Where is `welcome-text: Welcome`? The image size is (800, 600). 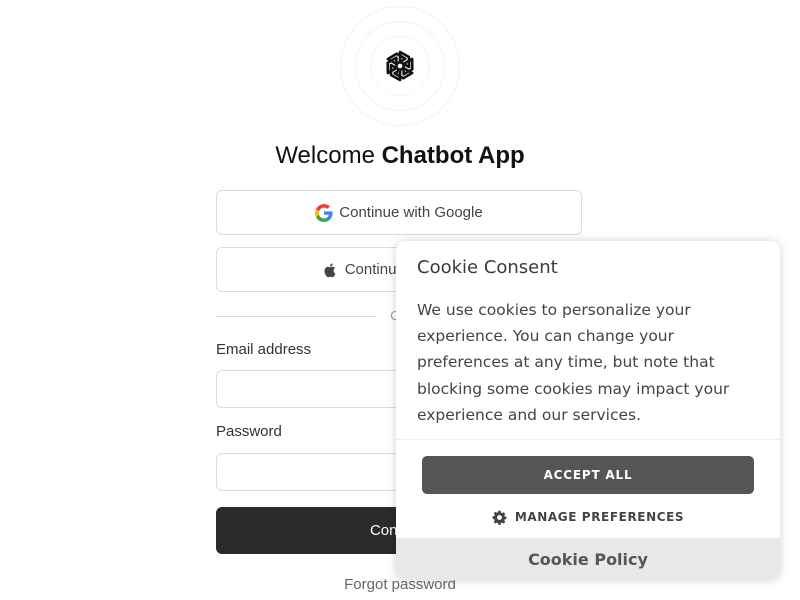
welcome-text: Welcome is located at coordinates (325, 155).